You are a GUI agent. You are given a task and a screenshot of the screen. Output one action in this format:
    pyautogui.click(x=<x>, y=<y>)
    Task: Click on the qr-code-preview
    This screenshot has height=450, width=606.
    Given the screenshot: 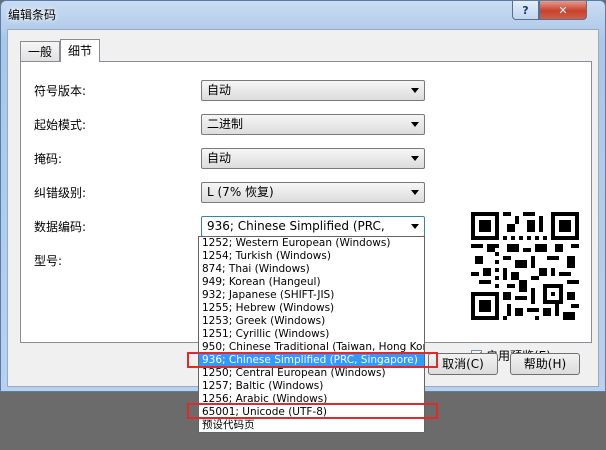 What is the action you would take?
    pyautogui.click(x=525, y=266)
    